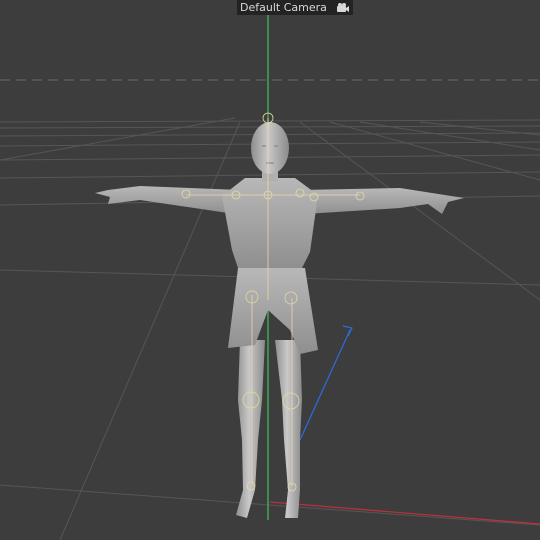 The image size is (540, 540). I want to click on left-arm, so click(167, 200).